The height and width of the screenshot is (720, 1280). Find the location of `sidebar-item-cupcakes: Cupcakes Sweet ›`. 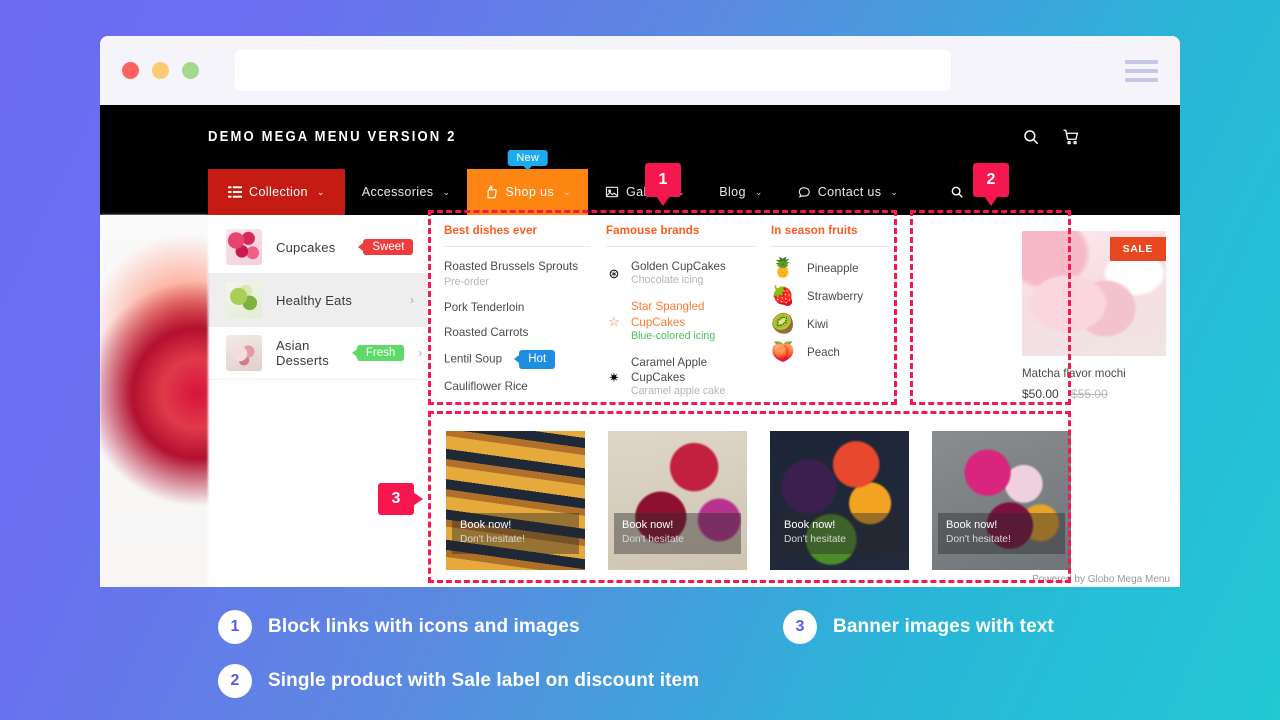

sidebar-item-cupcakes: Cupcakes Sweet › is located at coordinates (319, 247).